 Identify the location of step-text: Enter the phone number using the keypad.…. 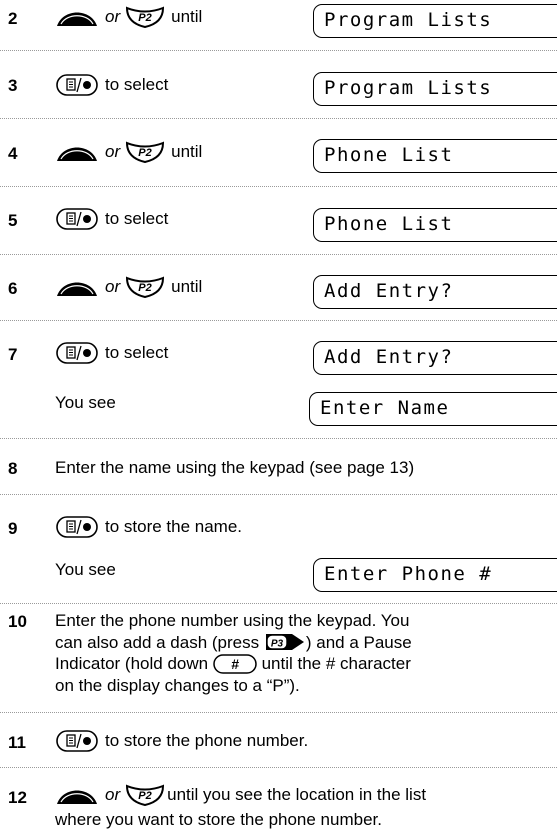
(306, 653).